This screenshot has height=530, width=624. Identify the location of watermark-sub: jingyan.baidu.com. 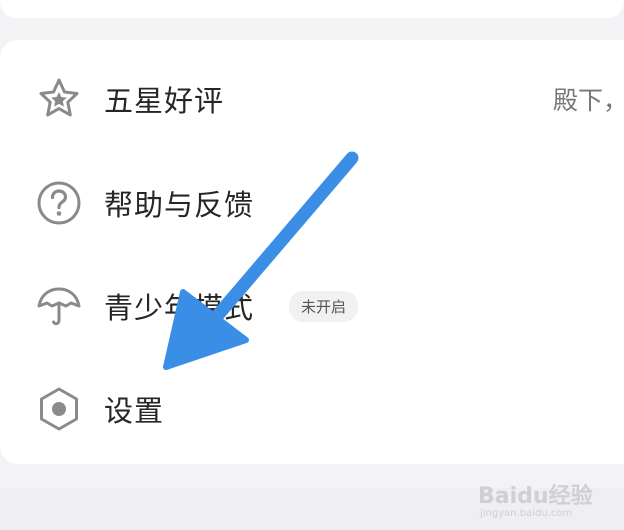
(526, 513).